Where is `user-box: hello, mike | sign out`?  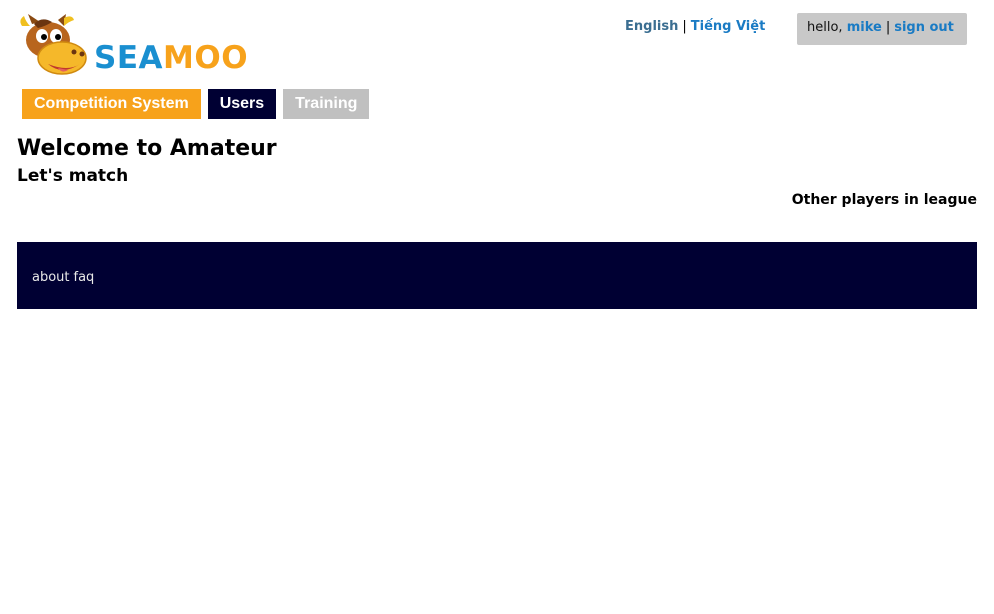
user-box: hello, mike | sign out is located at coordinates (882, 29).